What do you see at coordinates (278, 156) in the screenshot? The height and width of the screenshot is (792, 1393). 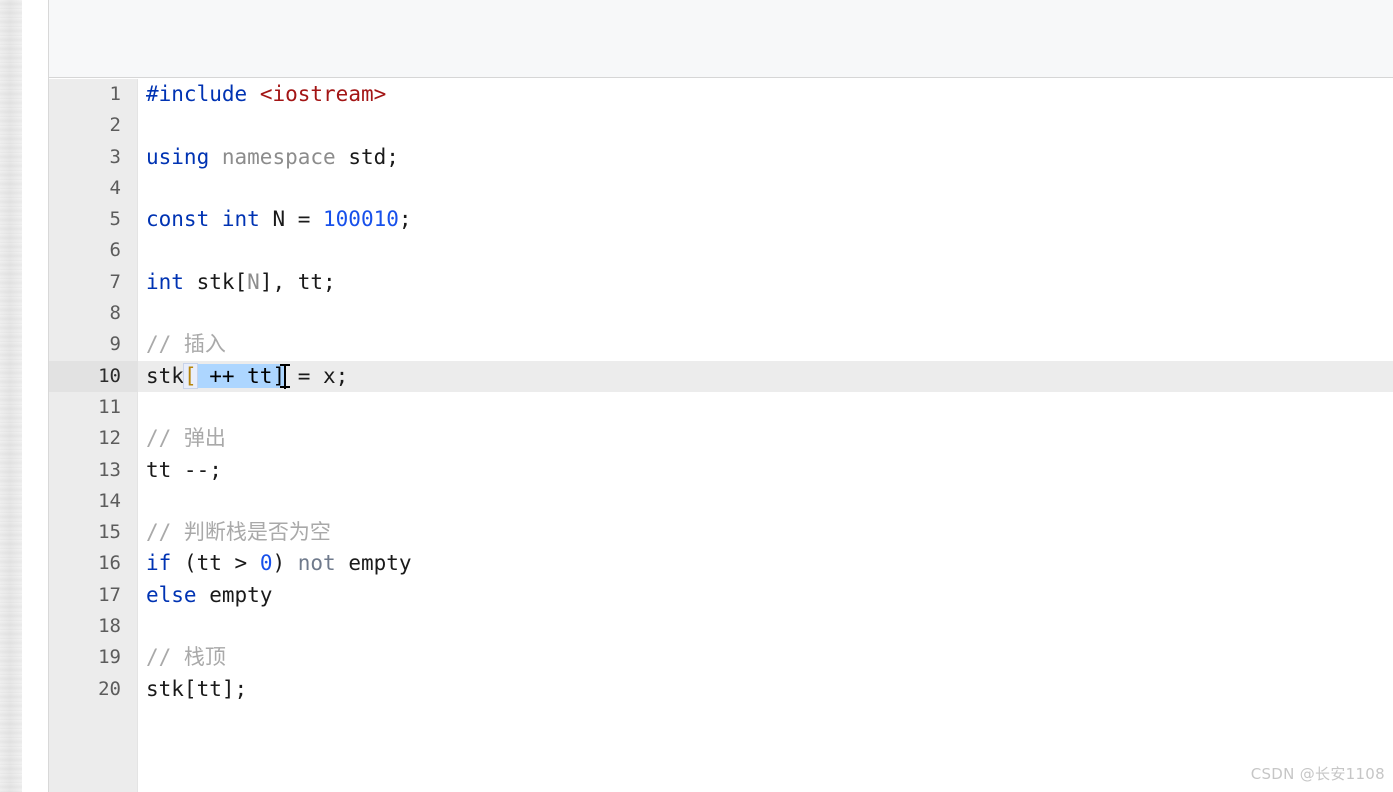 I see `token-keyword-namespace: namespace` at bounding box center [278, 156].